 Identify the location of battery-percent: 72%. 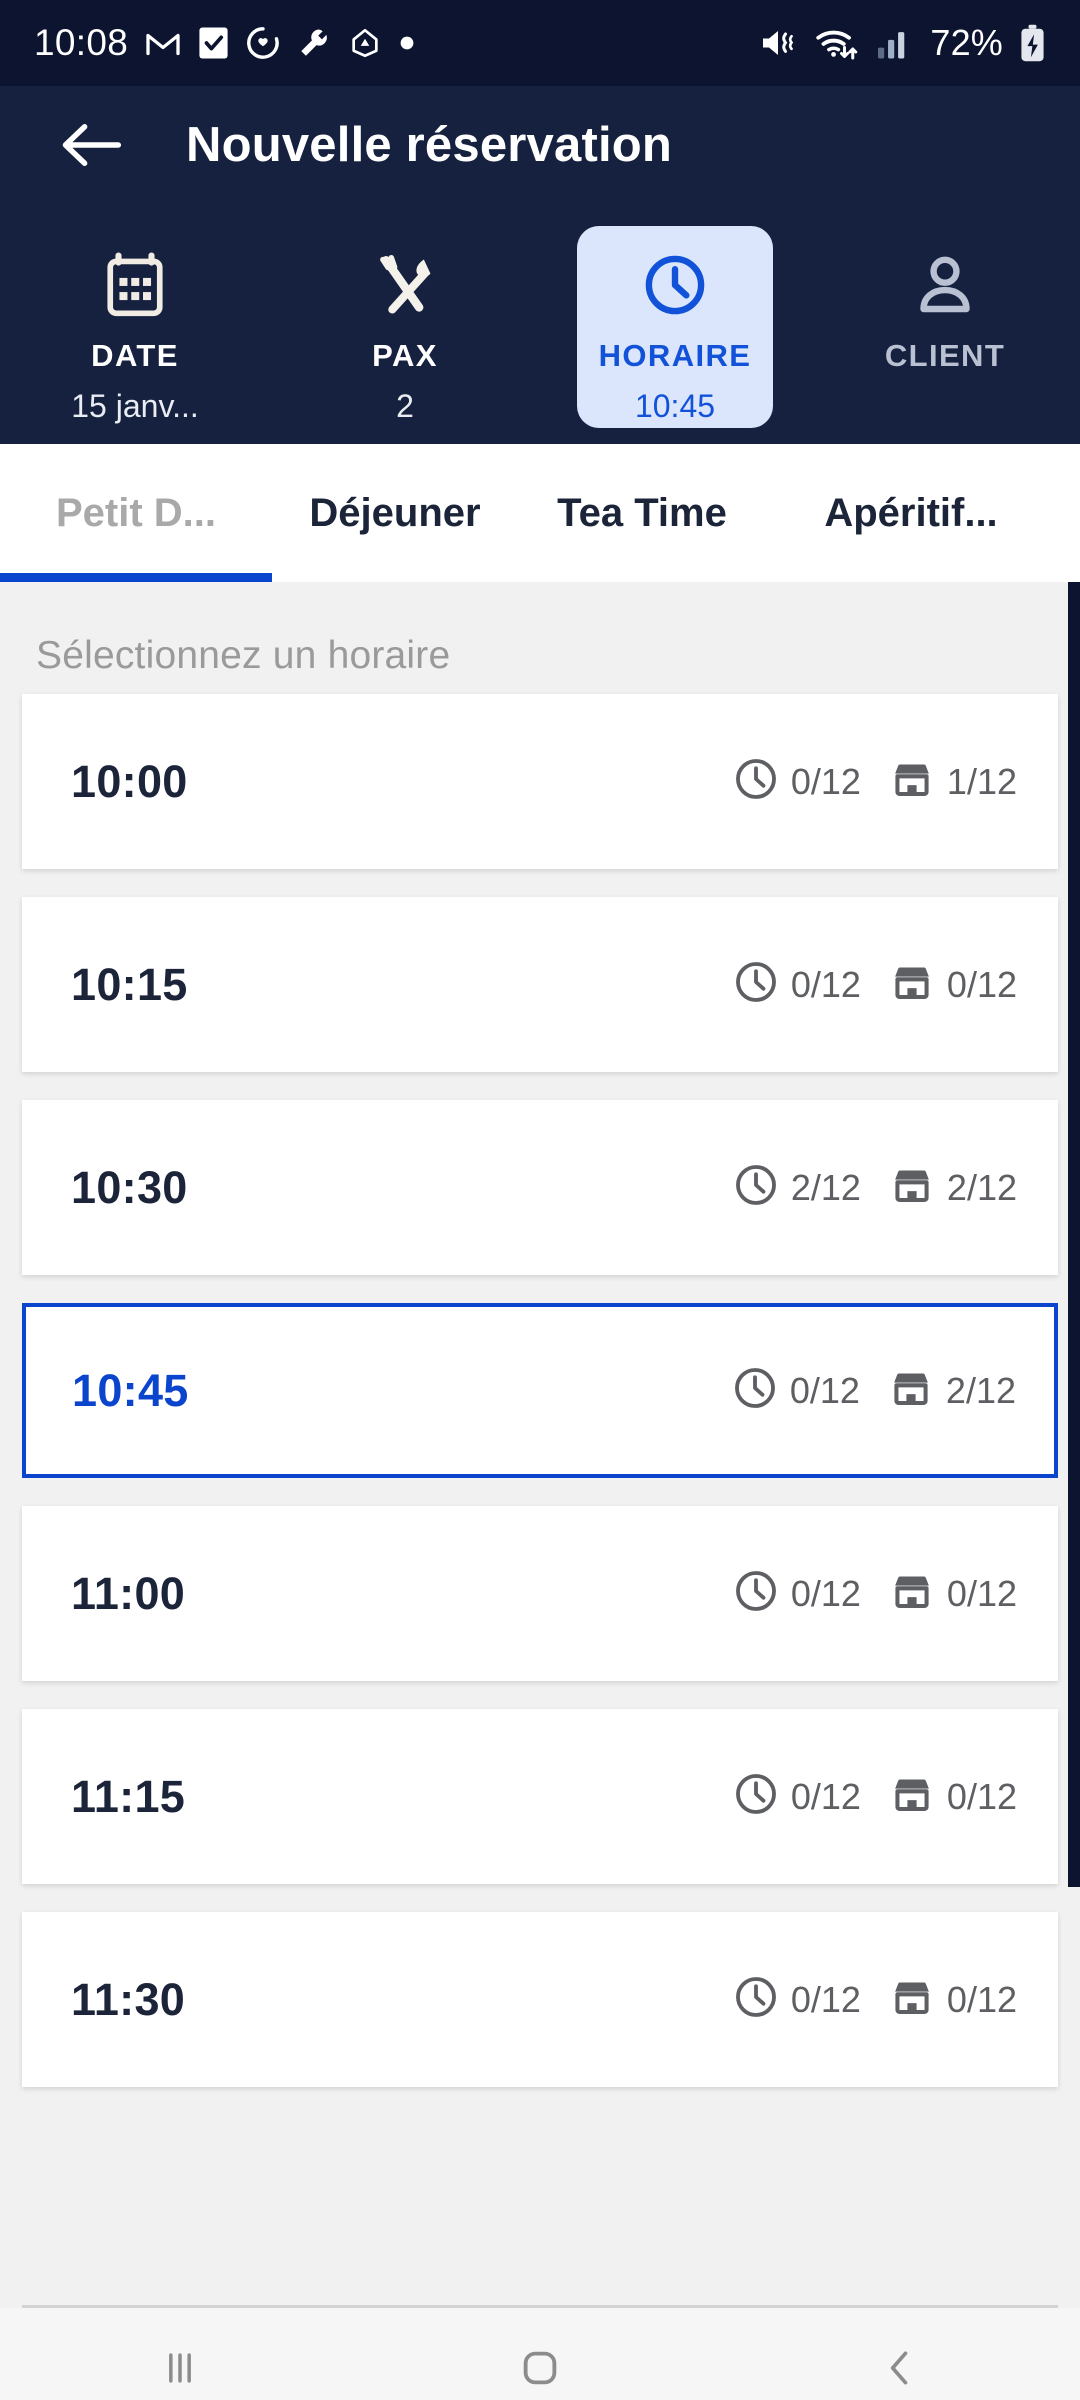
(966, 42).